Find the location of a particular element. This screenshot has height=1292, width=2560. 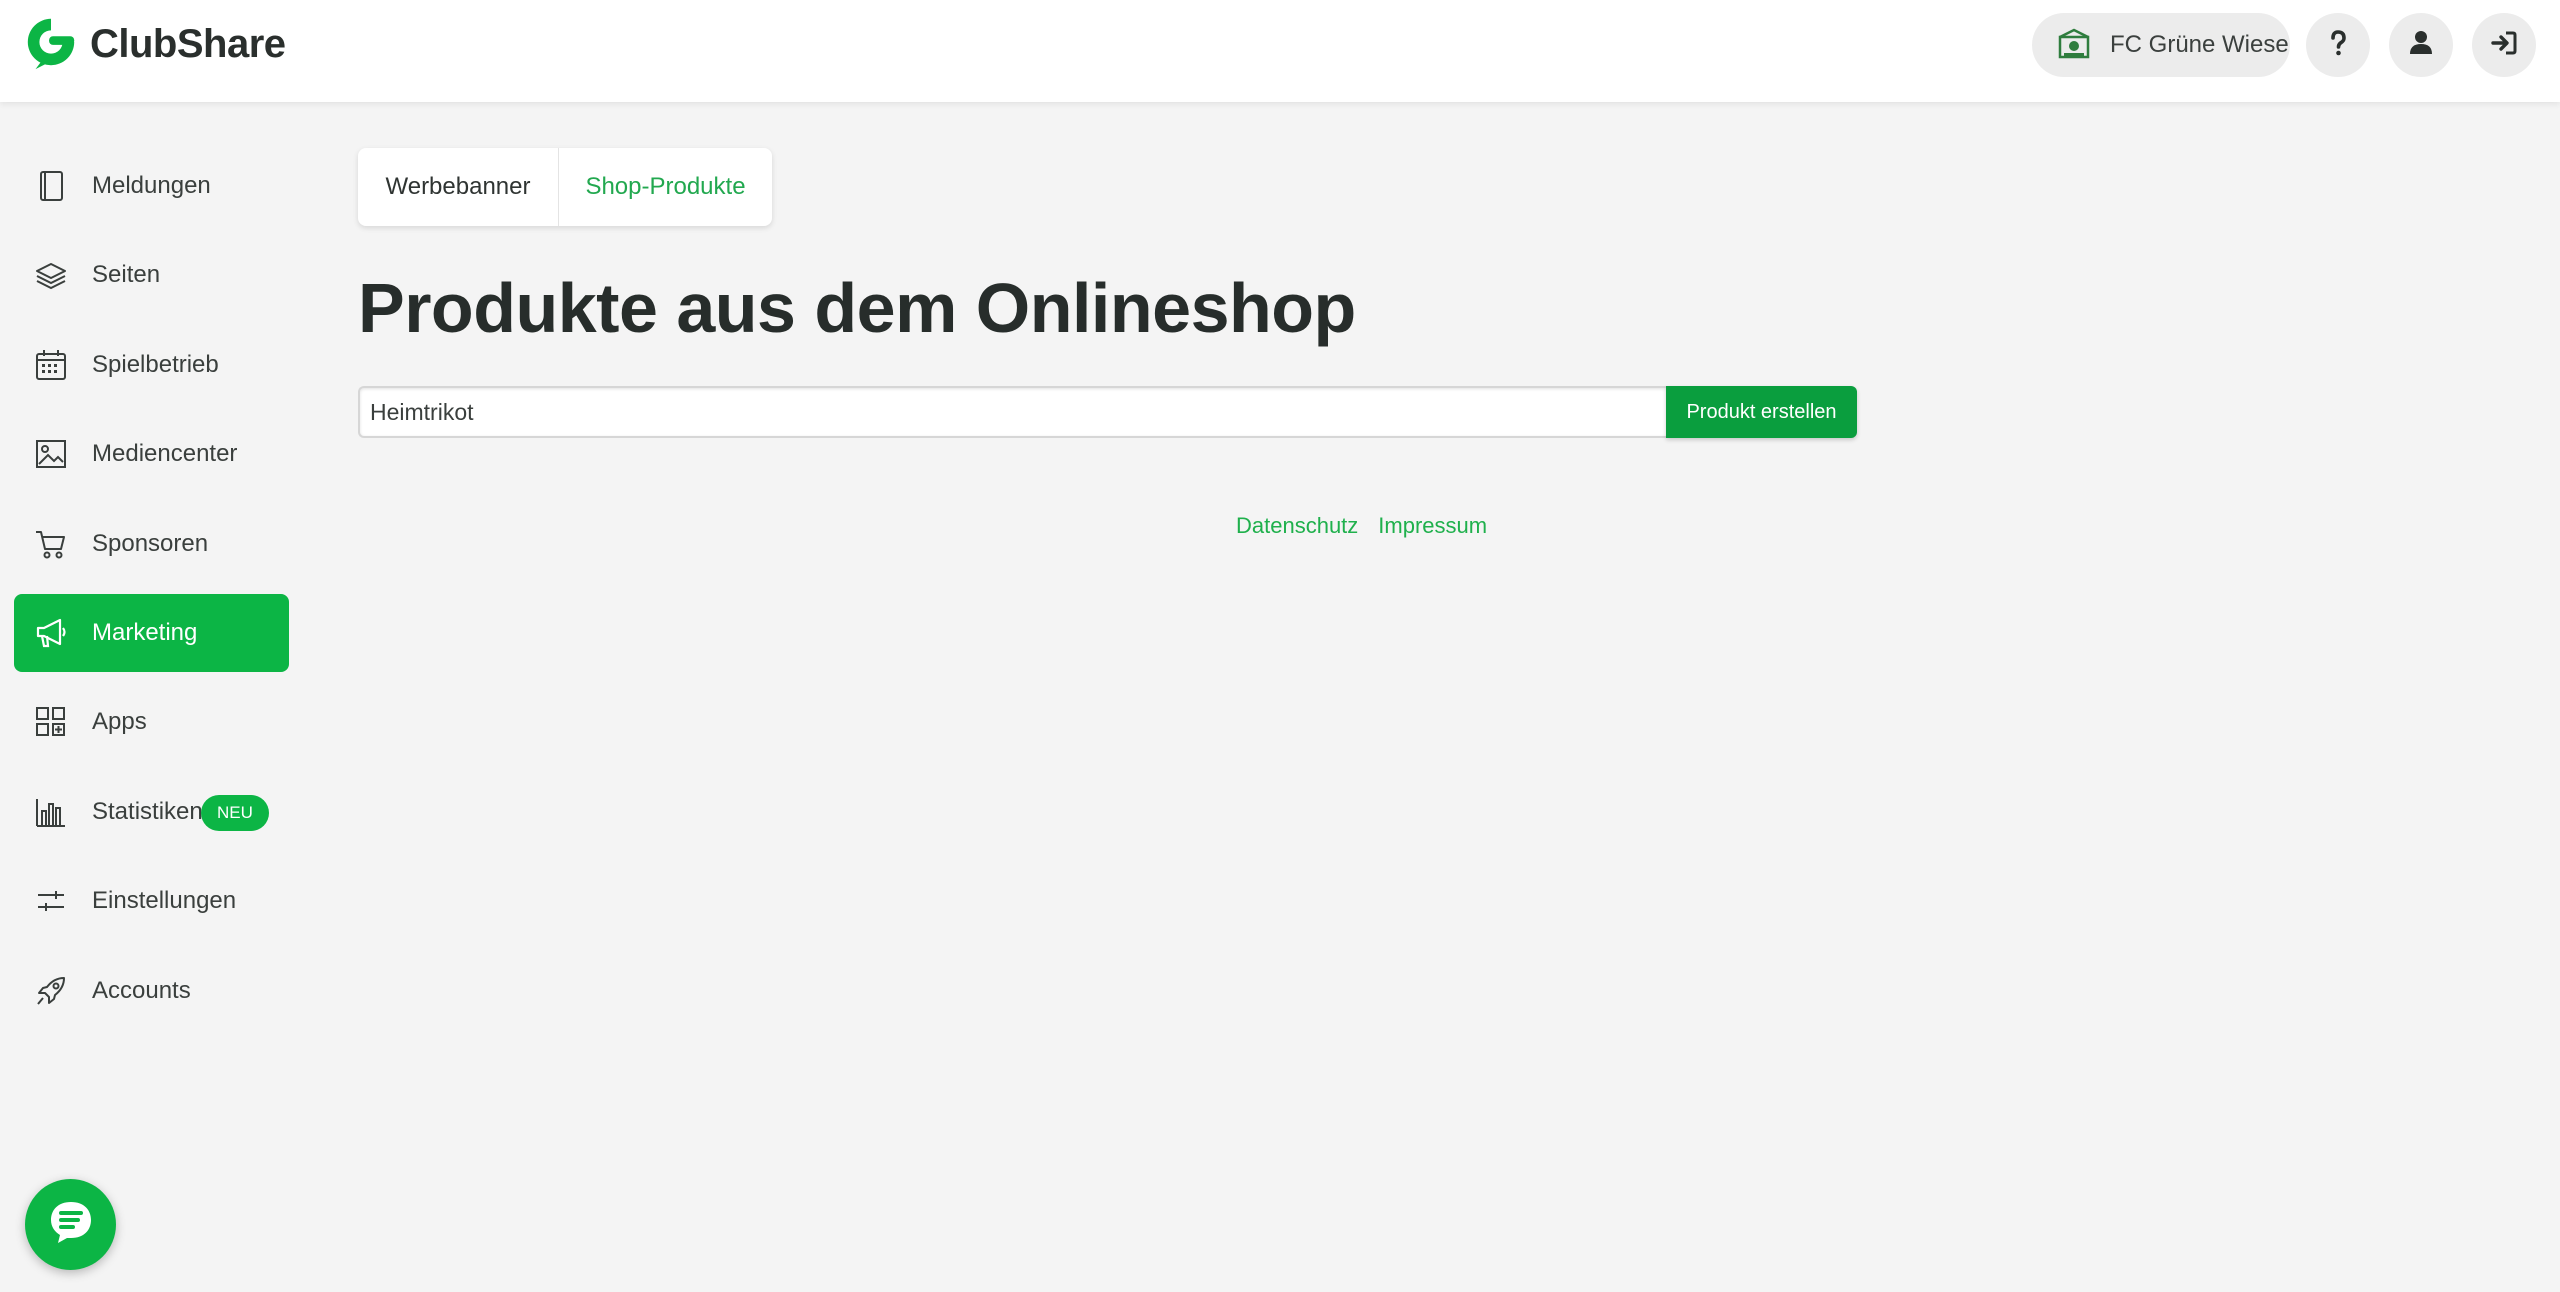

logout-button is located at coordinates (2504, 45).